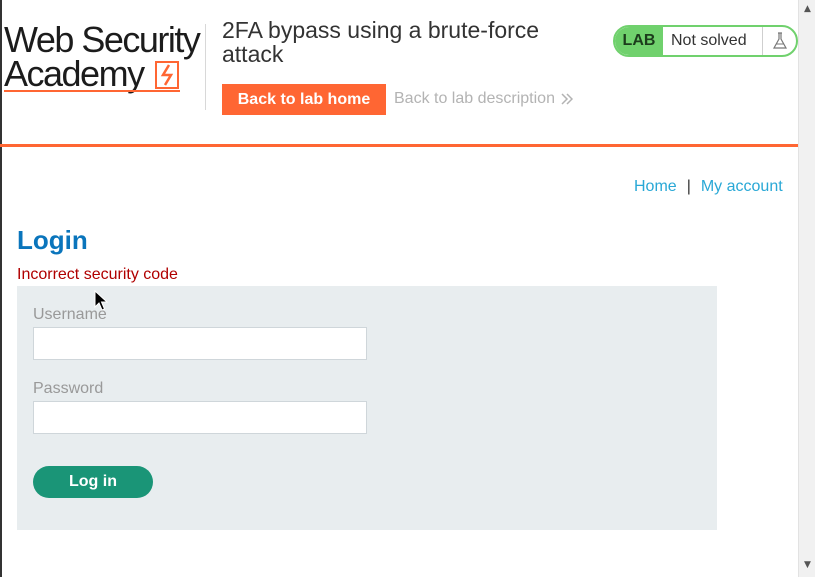  I want to click on top-nav: Home | My account, so click(708, 187).